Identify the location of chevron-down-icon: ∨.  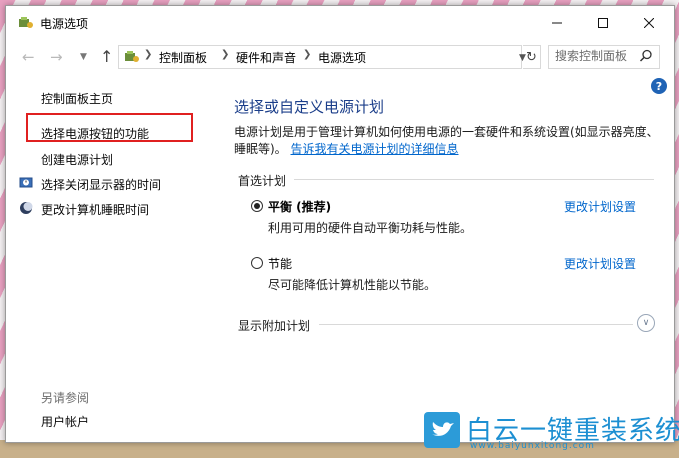
(646, 323).